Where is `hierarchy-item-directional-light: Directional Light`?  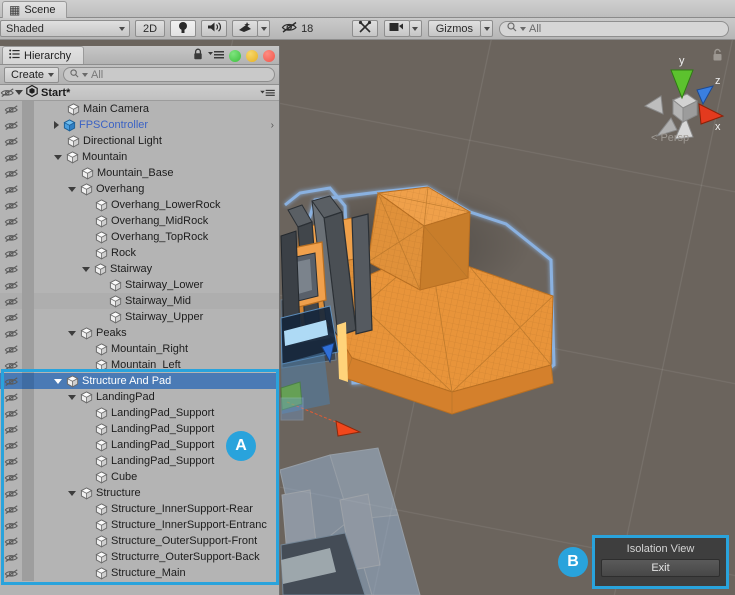 hierarchy-item-directional-light: Directional Light is located at coordinates (139, 141).